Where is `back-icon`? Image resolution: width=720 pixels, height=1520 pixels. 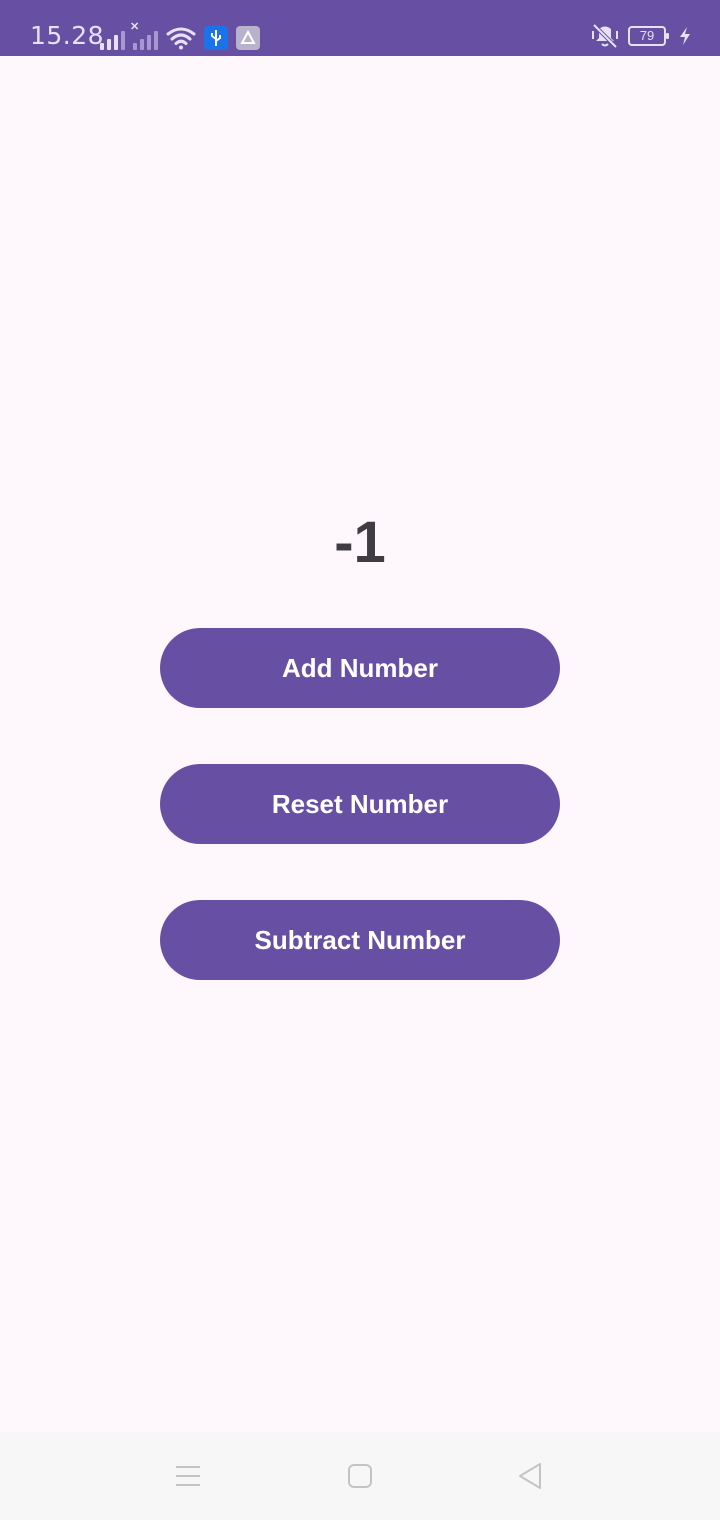 back-icon is located at coordinates (530, 1476).